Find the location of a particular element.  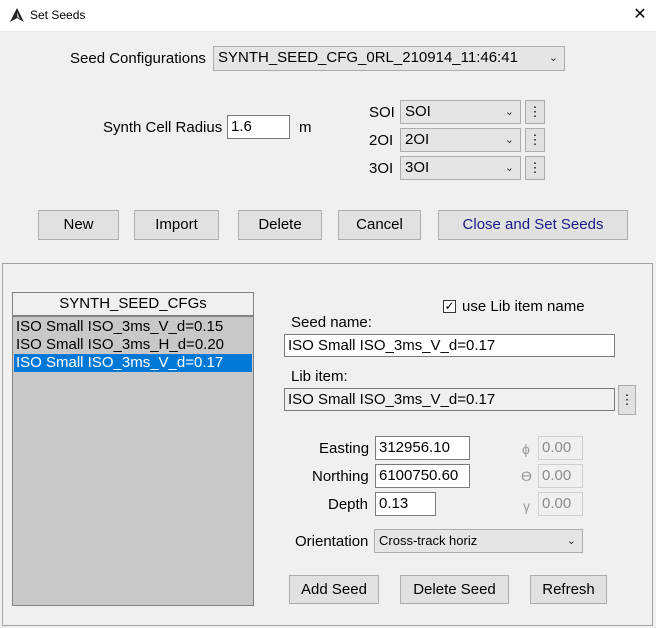

lib-item-label: Lib item: is located at coordinates (319, 376).